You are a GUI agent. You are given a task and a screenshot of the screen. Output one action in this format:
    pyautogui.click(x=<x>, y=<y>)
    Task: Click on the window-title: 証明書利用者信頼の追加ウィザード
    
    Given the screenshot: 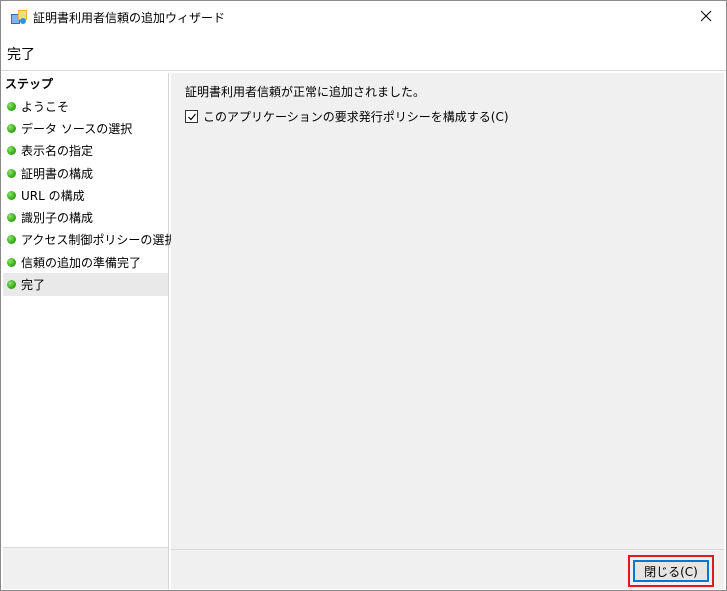 What is the action you would take?
    pyautogui.click(x=129, y=18)
    